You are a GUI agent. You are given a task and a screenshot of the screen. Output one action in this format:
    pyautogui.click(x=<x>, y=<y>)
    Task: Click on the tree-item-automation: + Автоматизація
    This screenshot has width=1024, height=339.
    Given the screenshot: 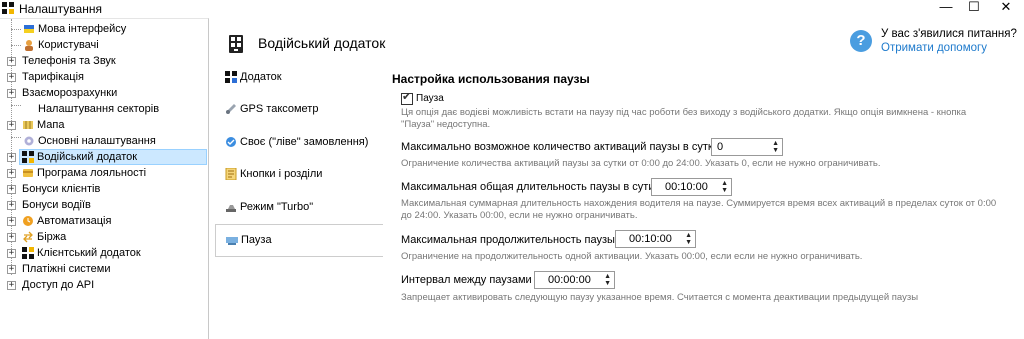 What is the action you would take?
    pyautogui.click(x=104, y=221)
    